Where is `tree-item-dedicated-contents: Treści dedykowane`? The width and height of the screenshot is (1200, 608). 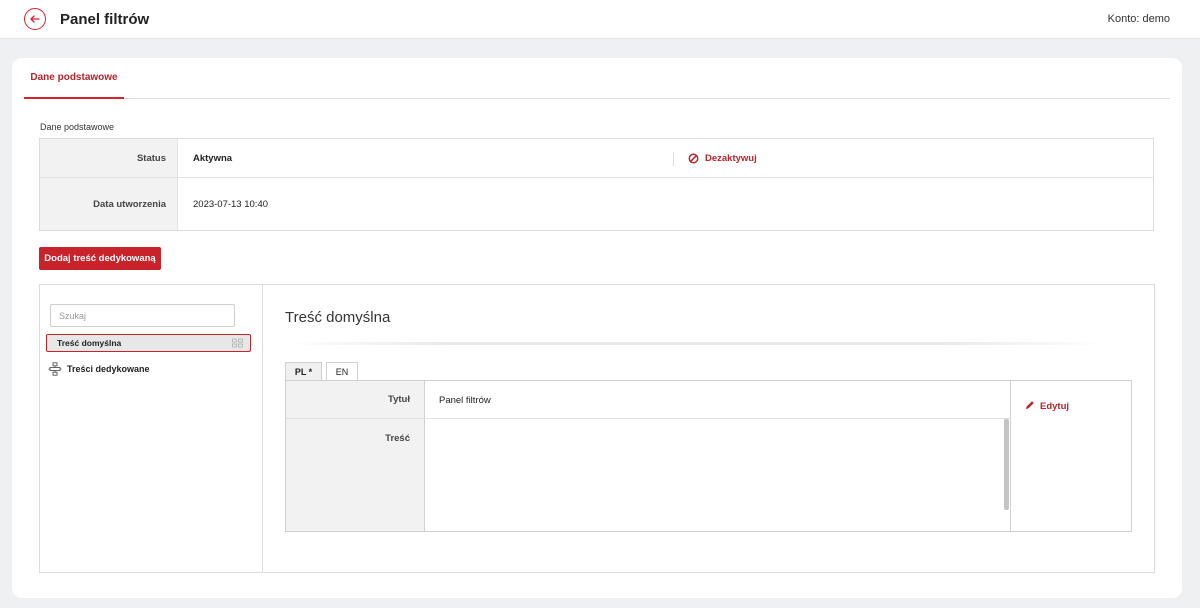
tree-item-dedicated-contents: Treści dedykowane is located at coordinates (99, 369).